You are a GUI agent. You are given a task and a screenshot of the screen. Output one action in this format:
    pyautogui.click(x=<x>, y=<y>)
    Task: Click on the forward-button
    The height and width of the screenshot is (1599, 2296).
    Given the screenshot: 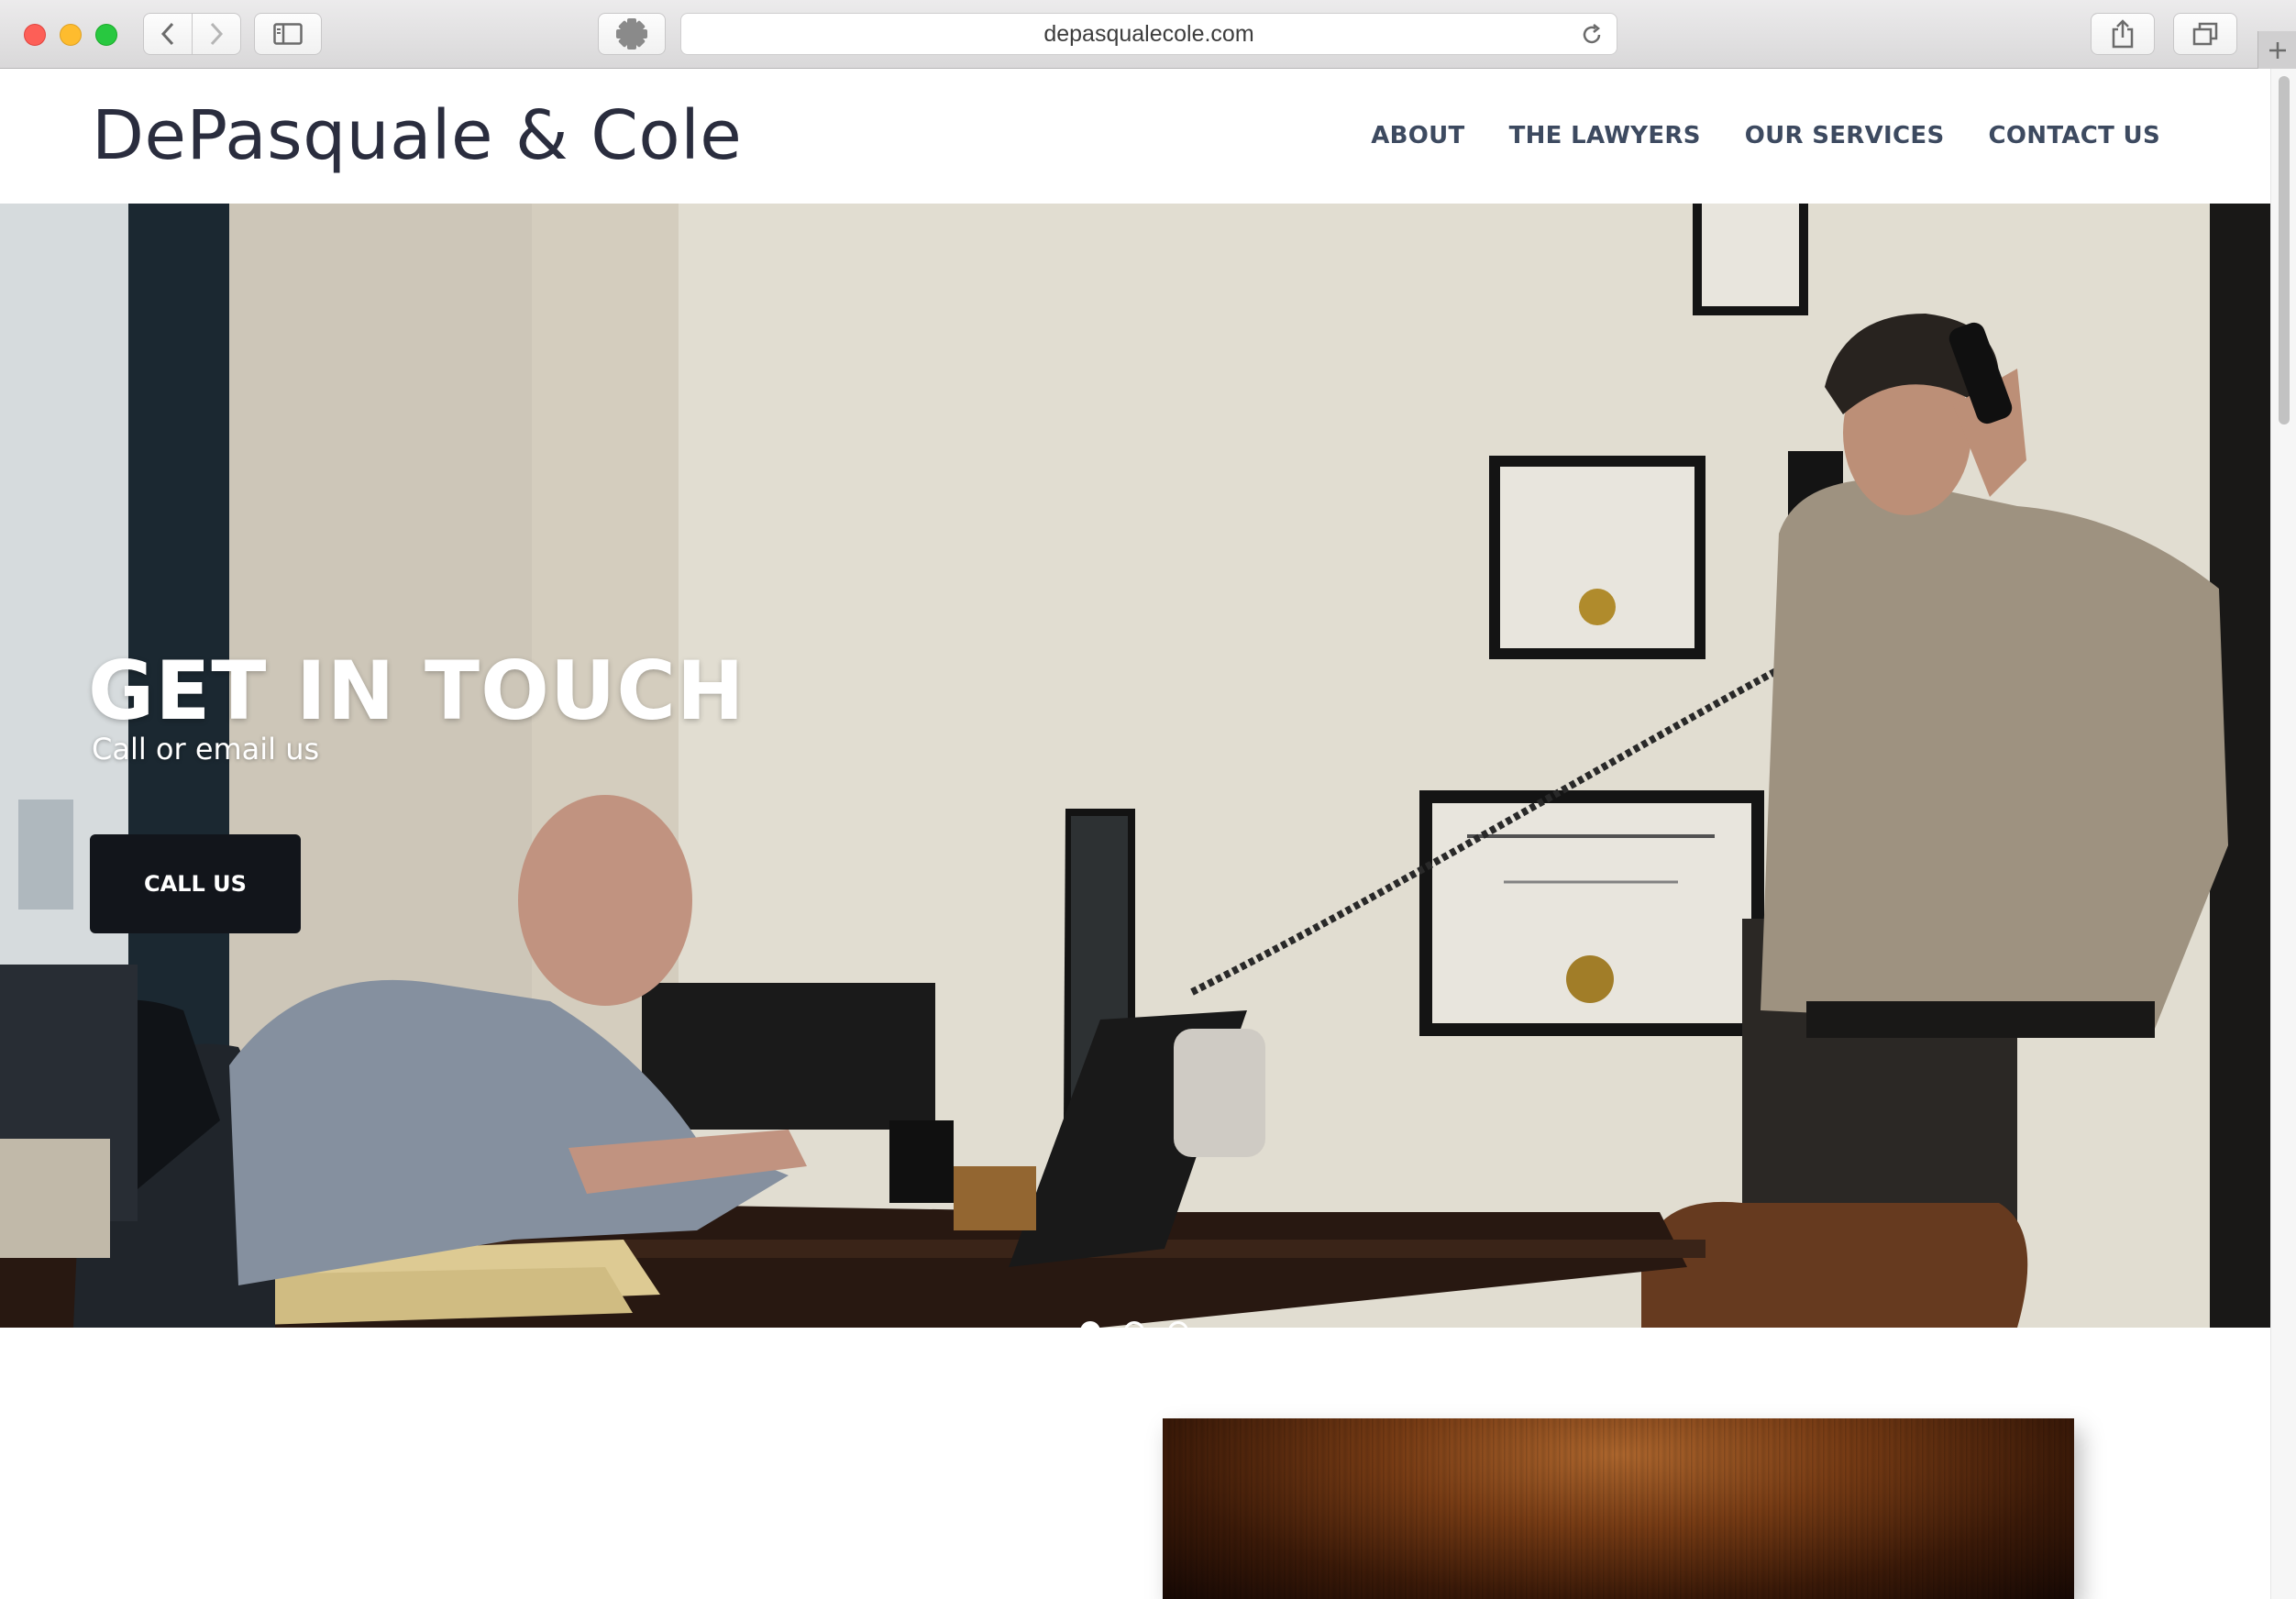 What is the action you would take?
    pyautogui.click(x=216, y=34)
    